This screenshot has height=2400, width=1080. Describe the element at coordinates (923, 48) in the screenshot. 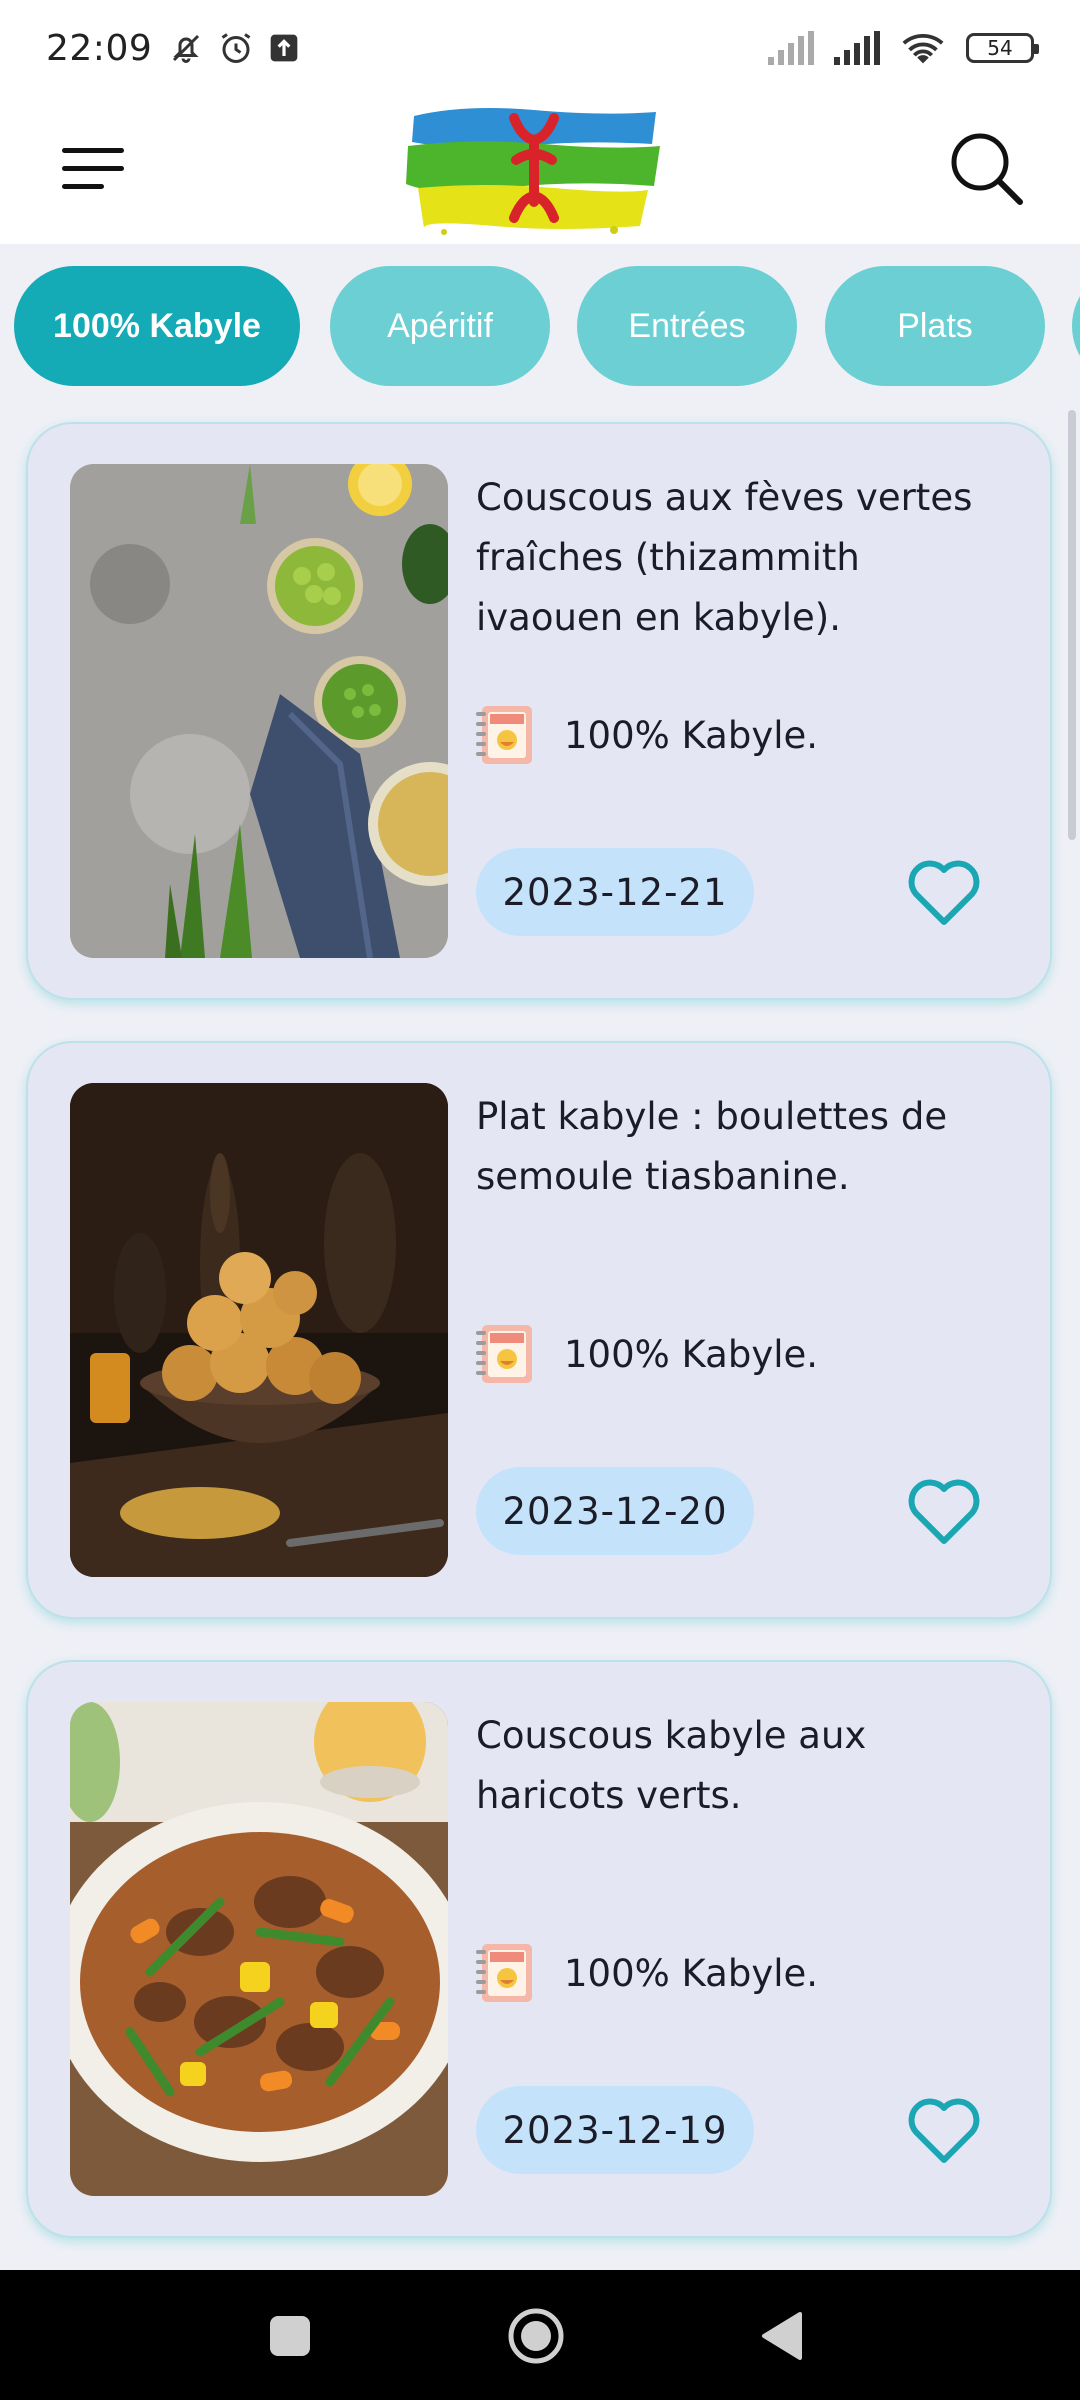

I see `wifi-icon` at that location.